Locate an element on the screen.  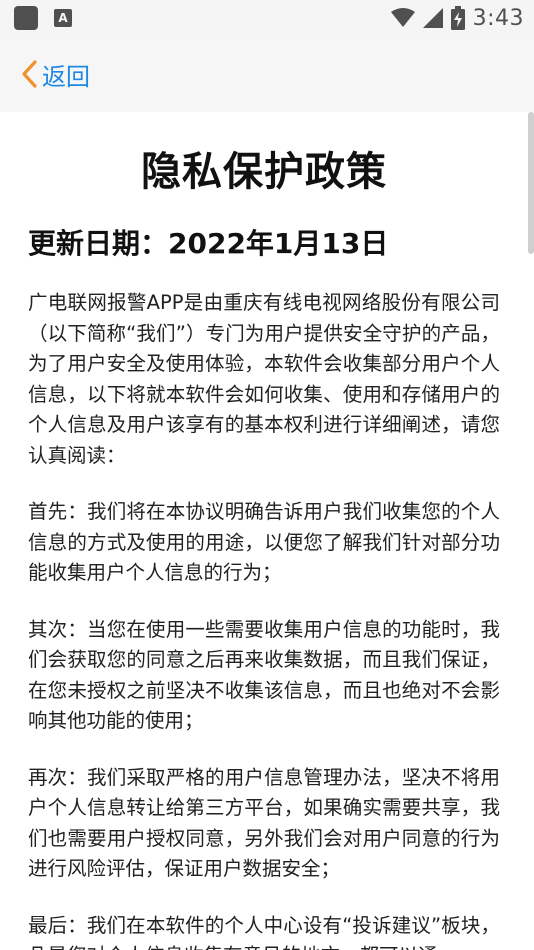
chevron-left-icon is located at coordinates (29, 74).